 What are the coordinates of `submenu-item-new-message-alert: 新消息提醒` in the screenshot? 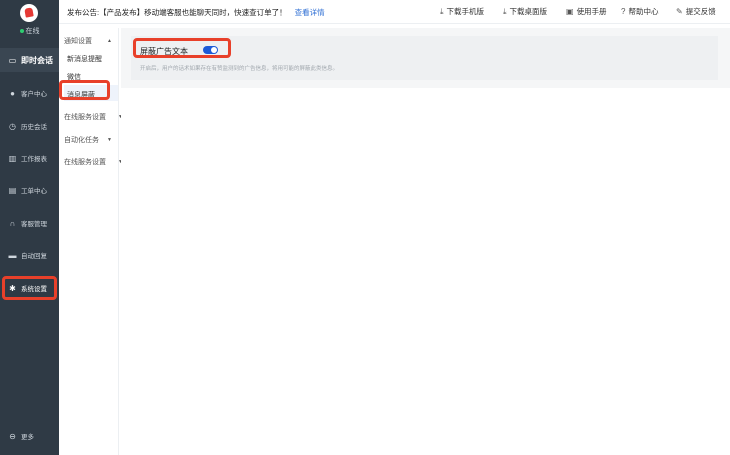 It's located at (84, 59).